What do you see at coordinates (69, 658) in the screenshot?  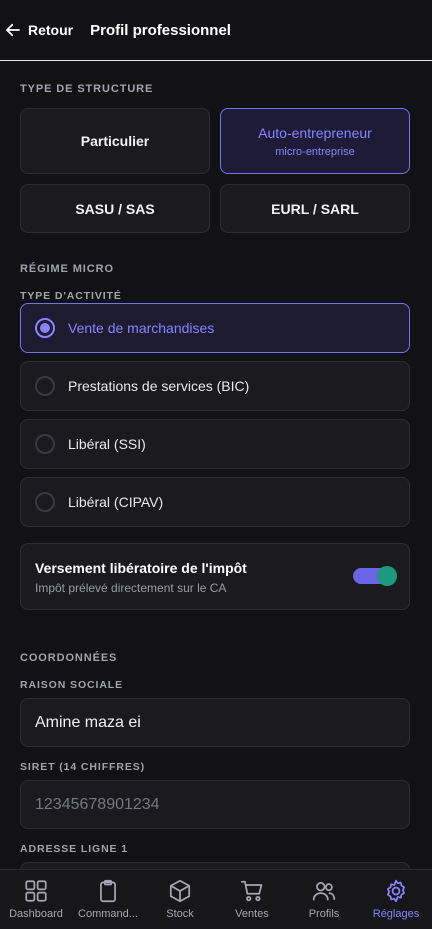 I see `coordonnees-section-label: COORDONNÉES` at bounding box center [69, 658].